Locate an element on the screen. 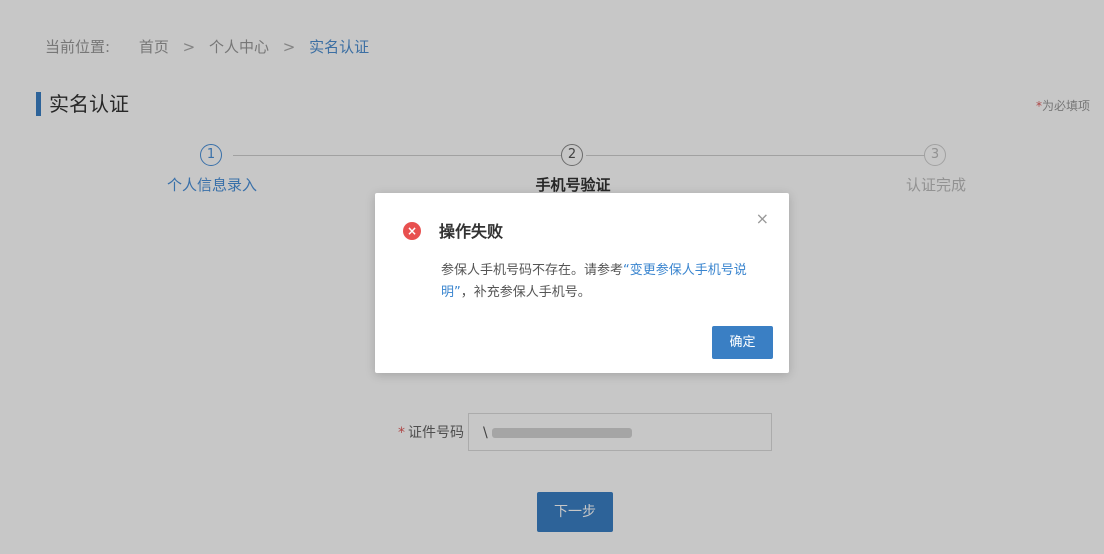  dialog-message-text: 参保人手机号码不存在。请参考 is located at coordinates (532, 270).